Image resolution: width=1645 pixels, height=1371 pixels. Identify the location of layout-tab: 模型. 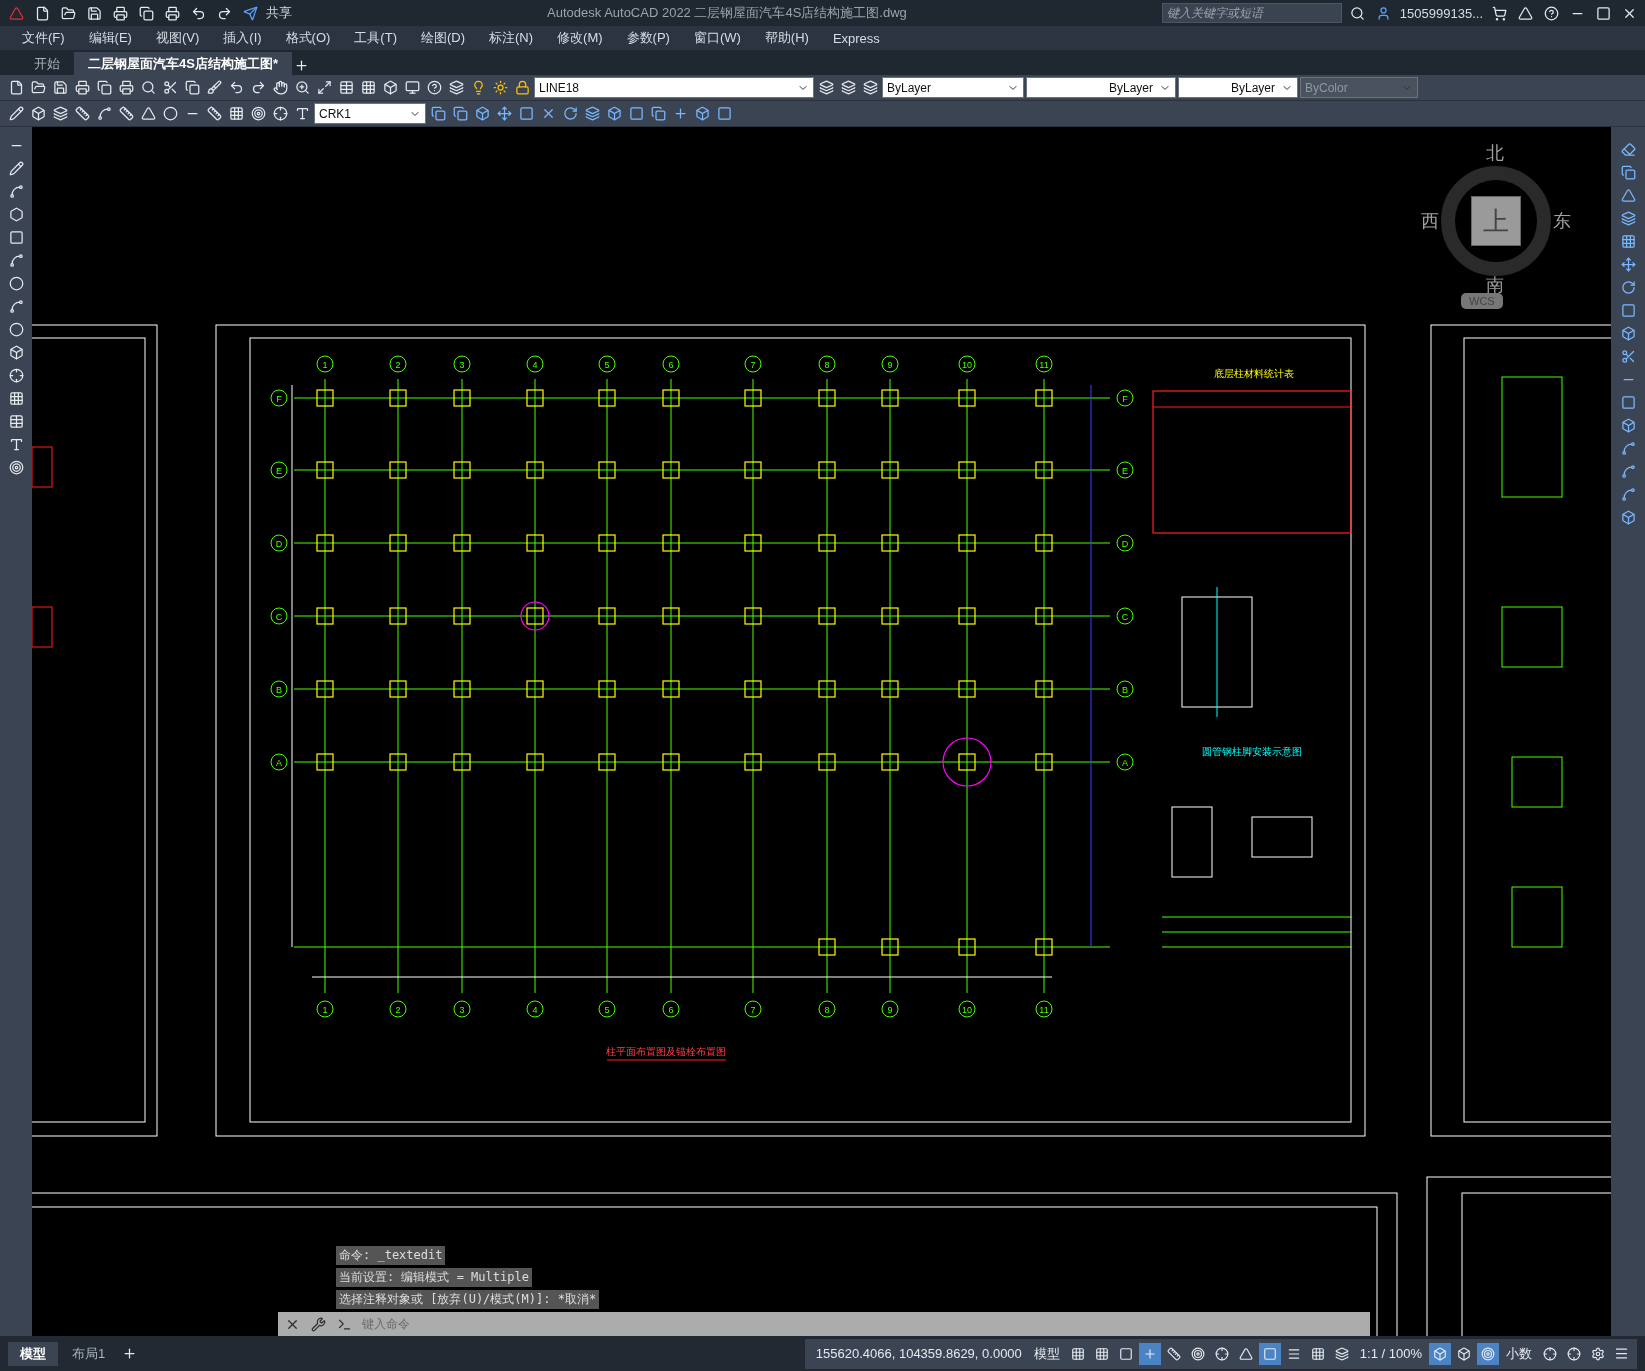
(33, 1353).